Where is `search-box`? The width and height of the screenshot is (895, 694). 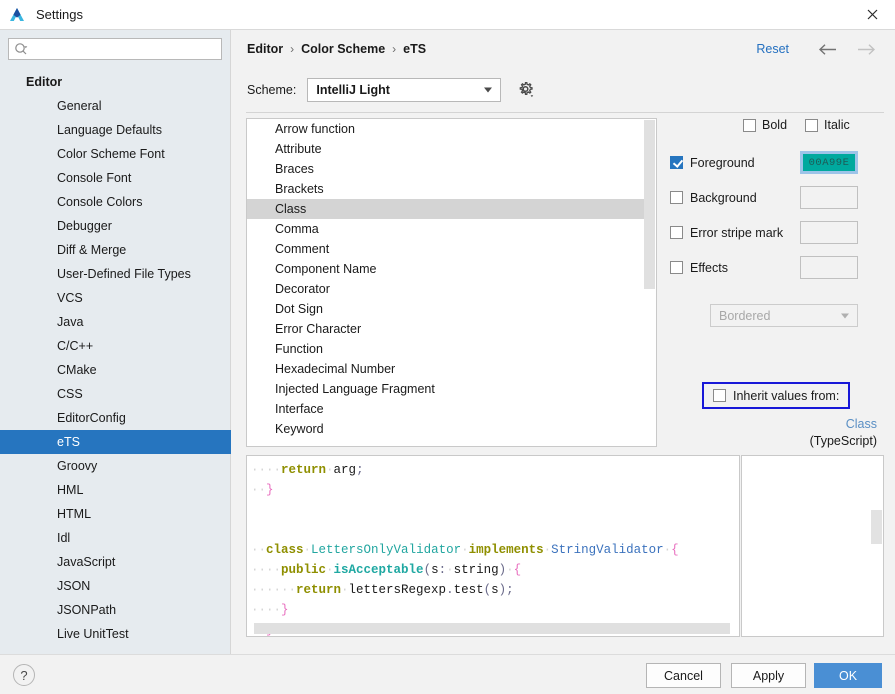 search-box is located at coordinates (115, 49).